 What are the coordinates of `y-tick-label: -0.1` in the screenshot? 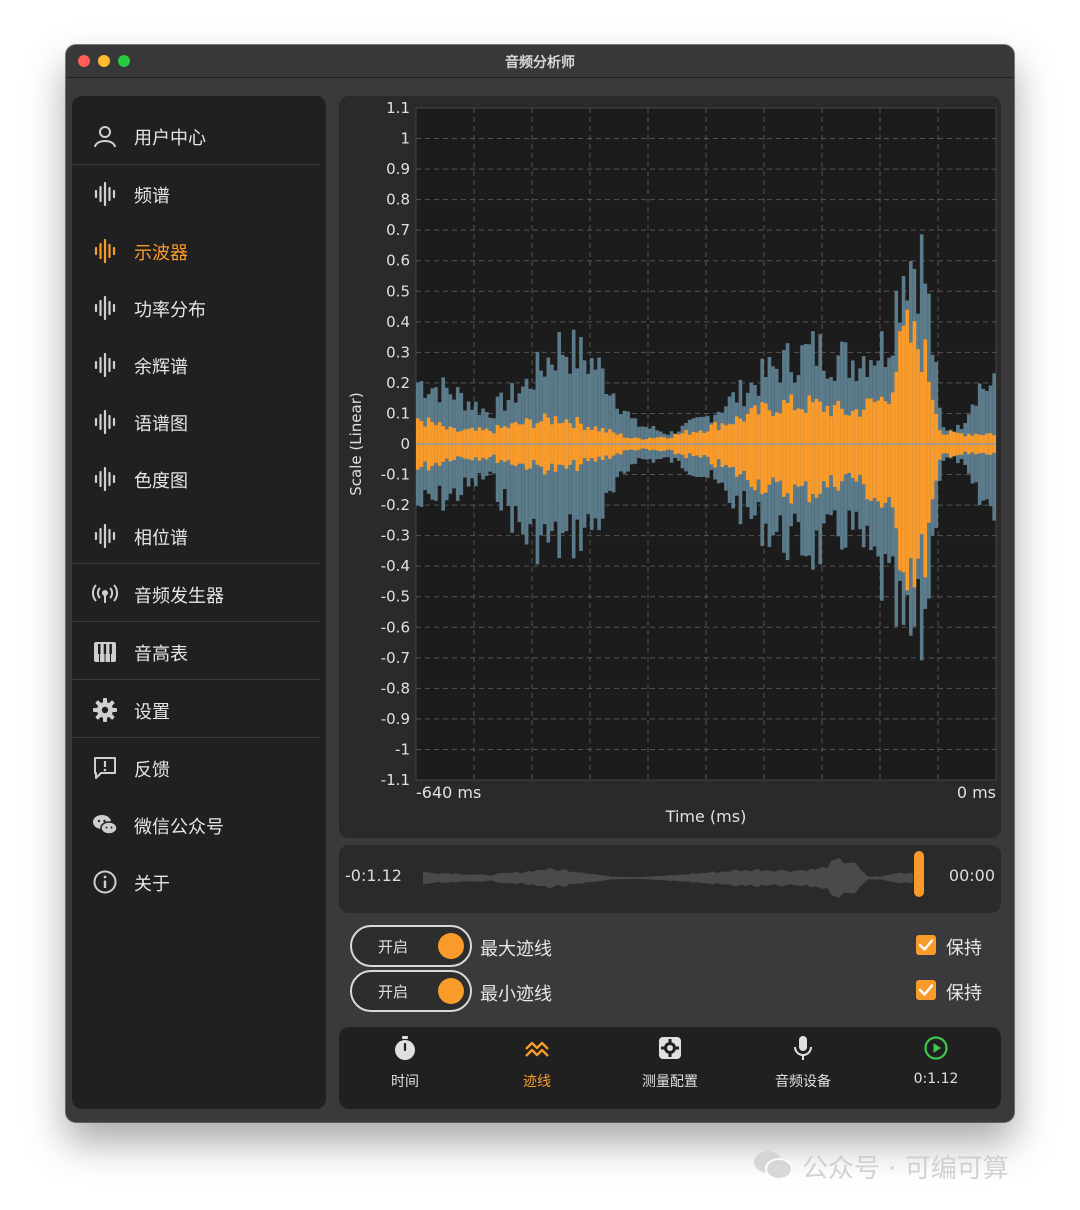 It's located at (395, 475).